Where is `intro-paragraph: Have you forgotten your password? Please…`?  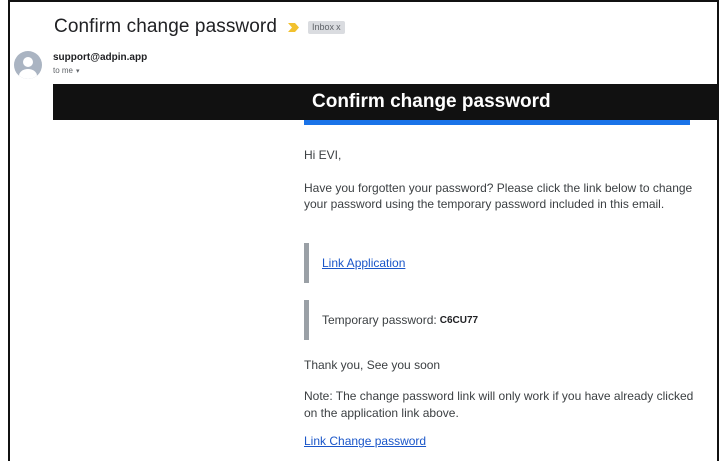 intro-paragraph: Have you forgotten your password? Please… is located at coordinates (498, 196).